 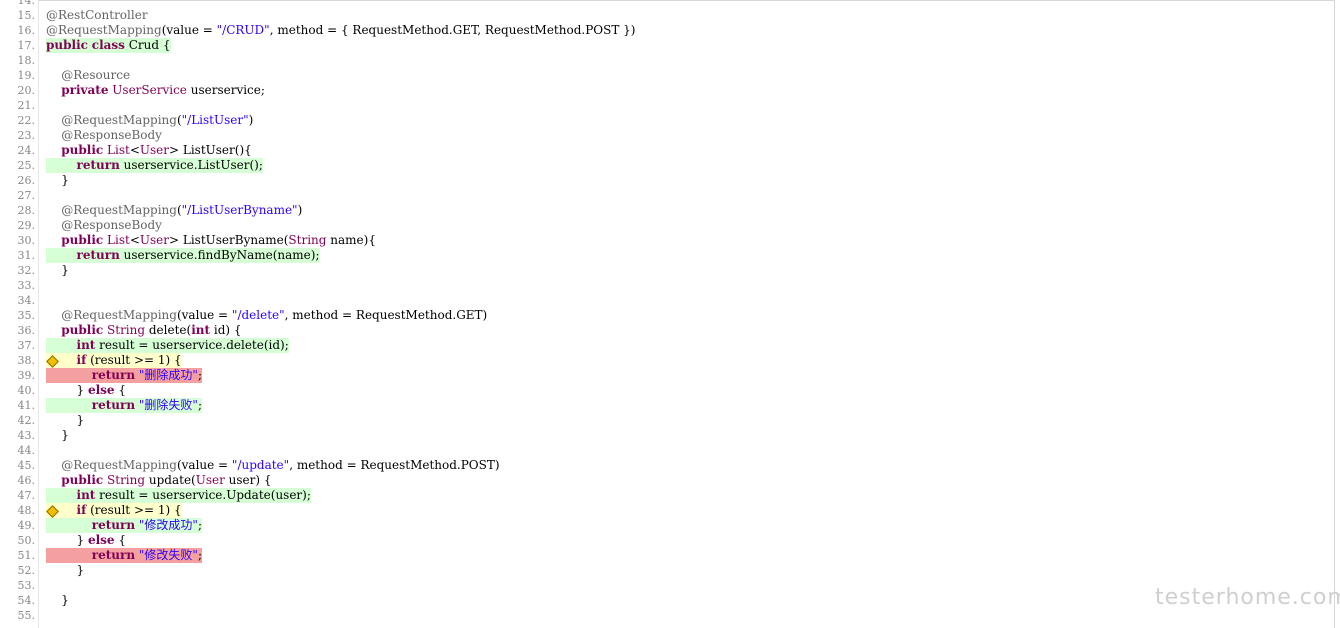 I want to click on code-line: 43. }, so click(x=665, y=435).